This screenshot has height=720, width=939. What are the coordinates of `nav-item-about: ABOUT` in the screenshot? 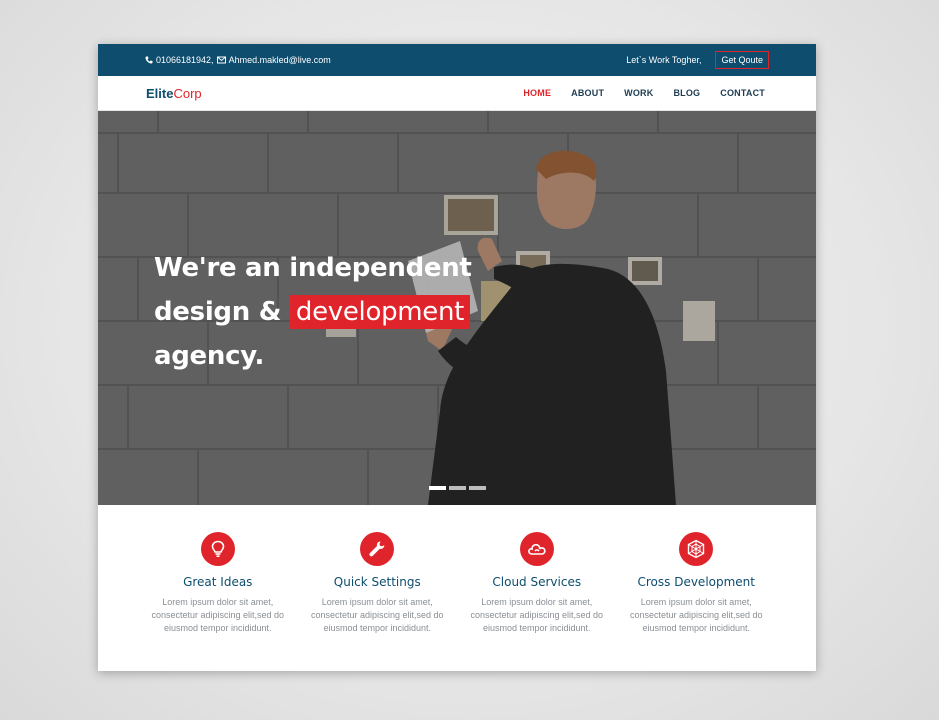 It's located at (587, 93).